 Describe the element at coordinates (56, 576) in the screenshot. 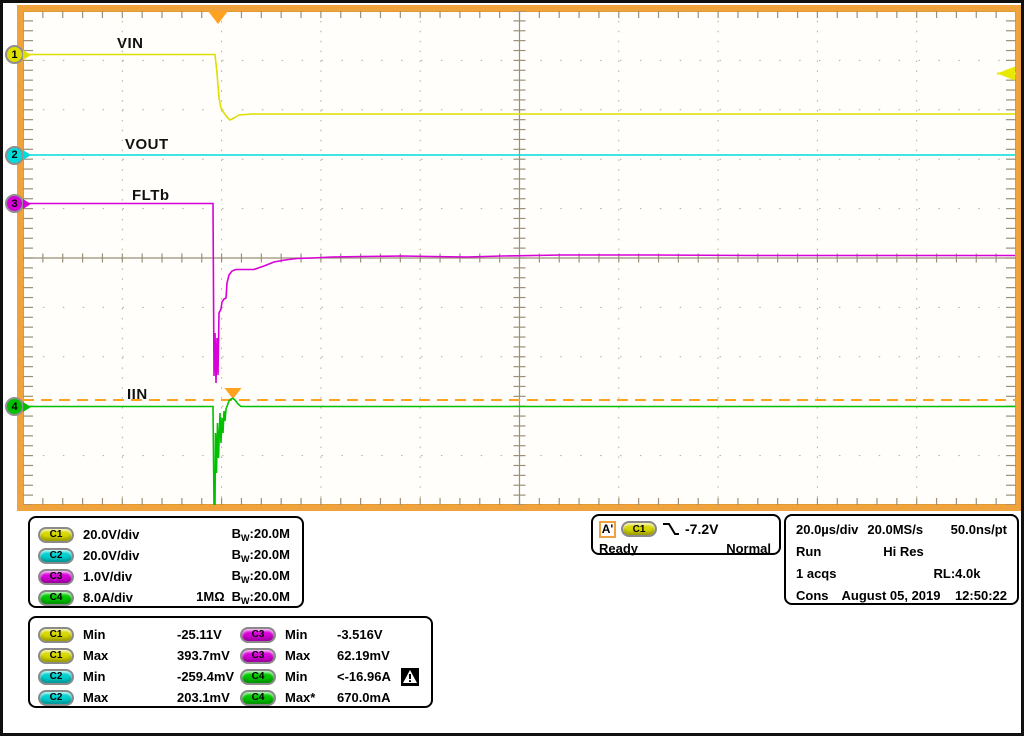

I see `channel-c3-badge: C3` at that location.